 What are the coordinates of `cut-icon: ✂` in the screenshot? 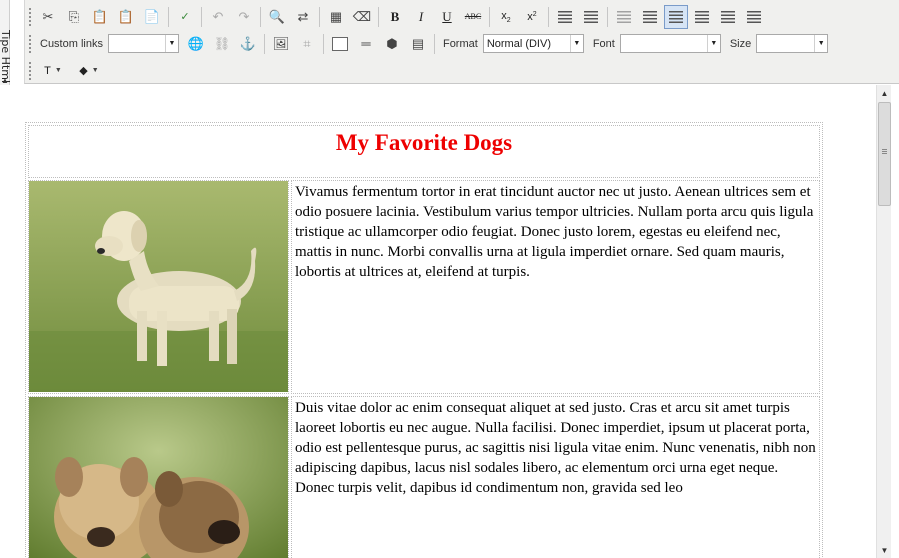 It's located at (48, 17).